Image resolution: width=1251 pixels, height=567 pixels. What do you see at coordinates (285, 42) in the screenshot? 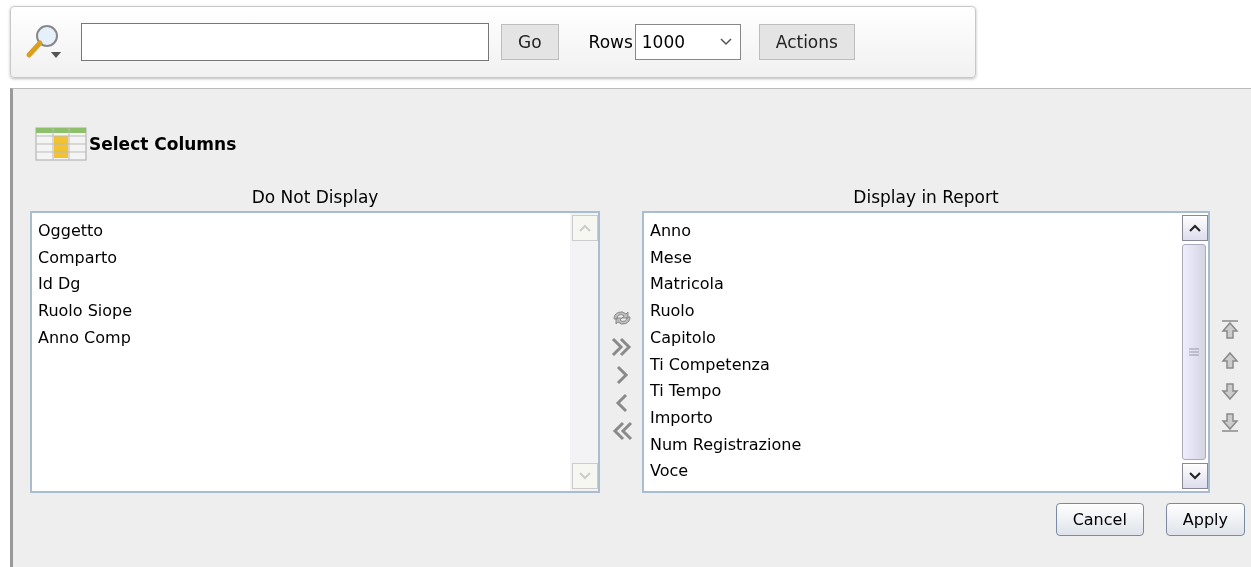
I see `search-field` at bounding box center [285, 42].